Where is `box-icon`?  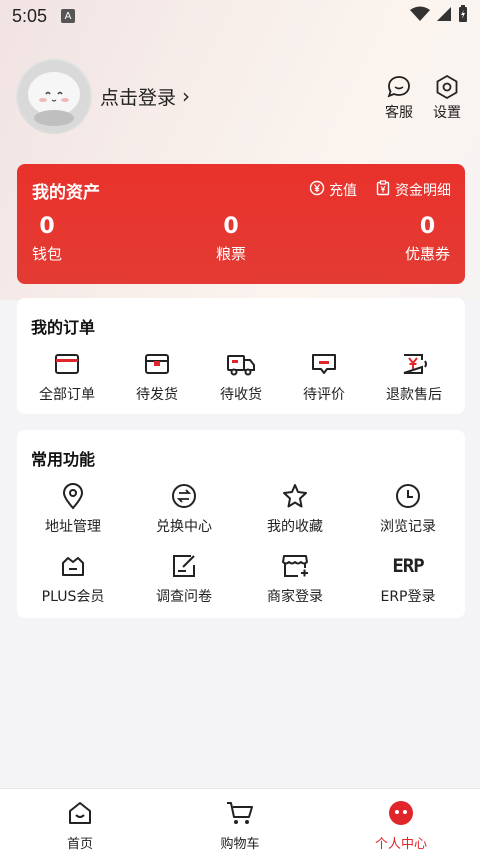
box-icon is located at coordinates (157, 364).